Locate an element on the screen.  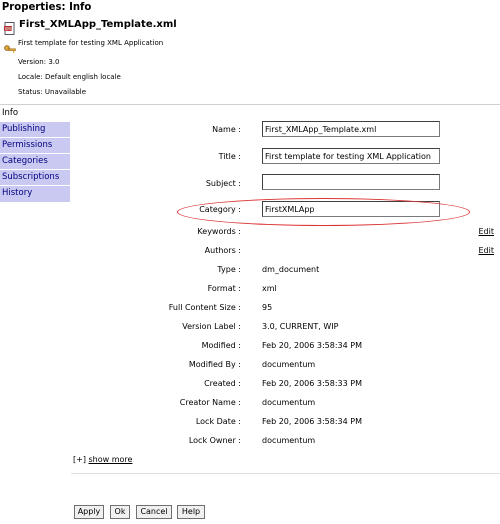
show-more-toggle: [+] show more is located at coordinates (102, 459).